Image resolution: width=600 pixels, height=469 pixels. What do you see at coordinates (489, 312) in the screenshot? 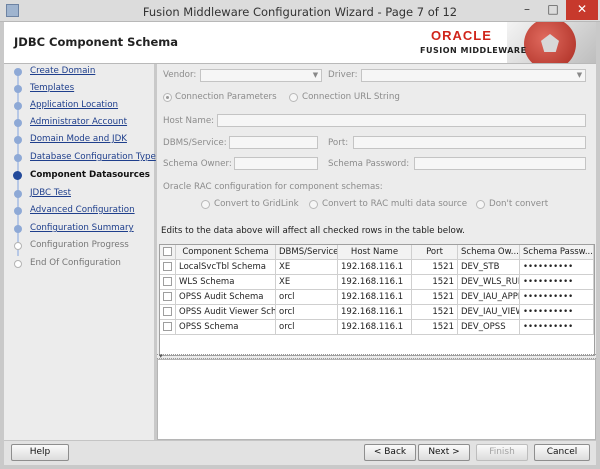
I see `table-cell: DEV_IAU_VIEW` at bounding box center [489, 312].